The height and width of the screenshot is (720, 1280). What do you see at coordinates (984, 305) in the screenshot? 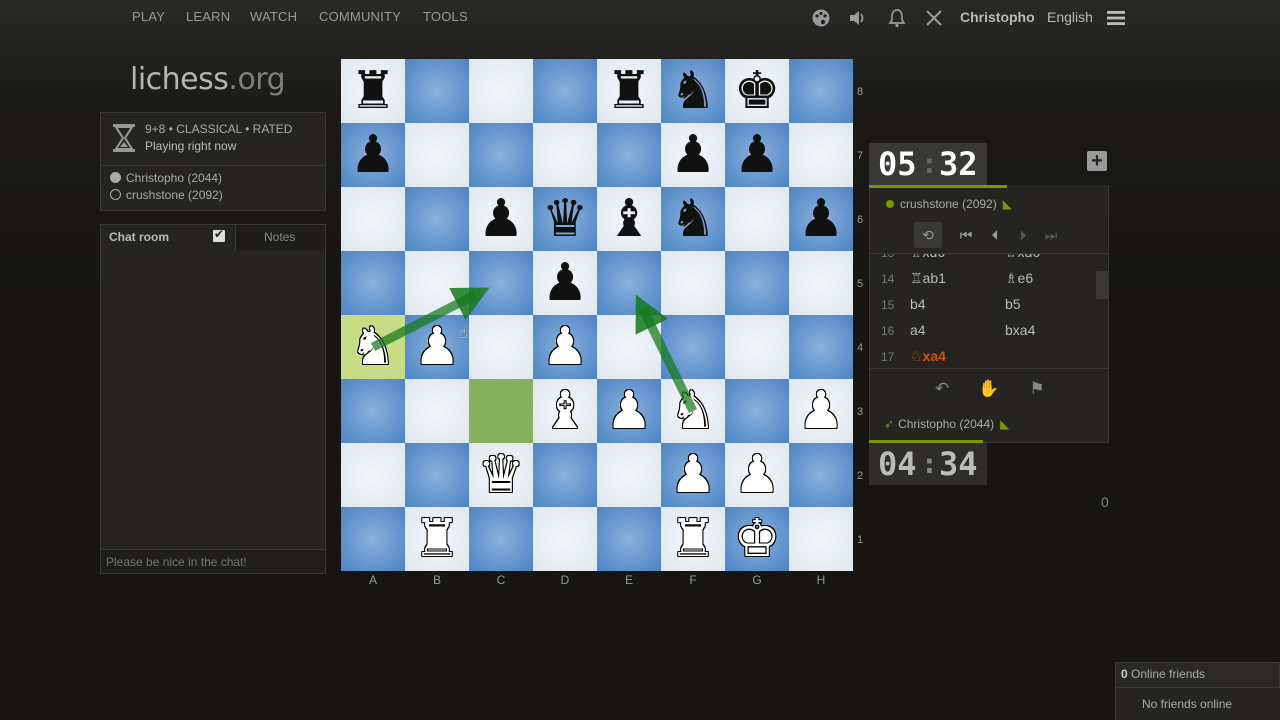
I see `move-row: 15 b4 b5` at bounding box center [984, 305].